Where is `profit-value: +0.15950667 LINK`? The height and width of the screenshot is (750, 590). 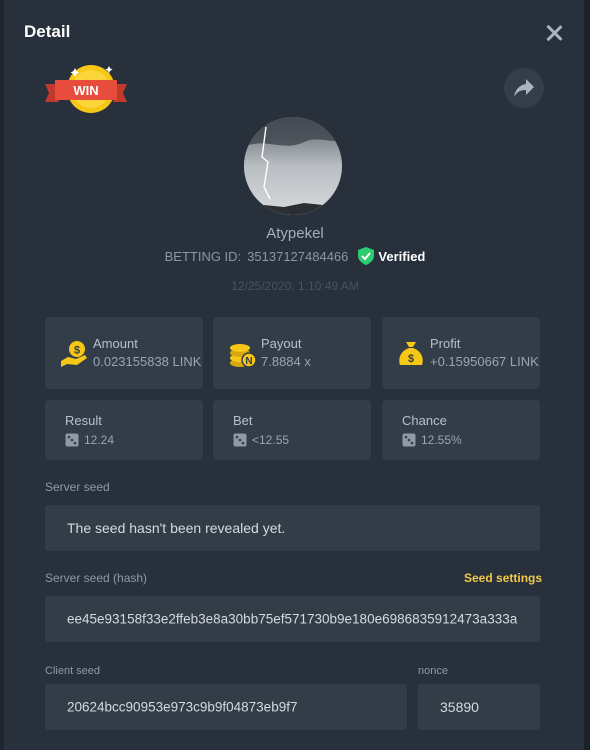 profit-value: +0.15950667 LINK is located at coordinates (484, 361).